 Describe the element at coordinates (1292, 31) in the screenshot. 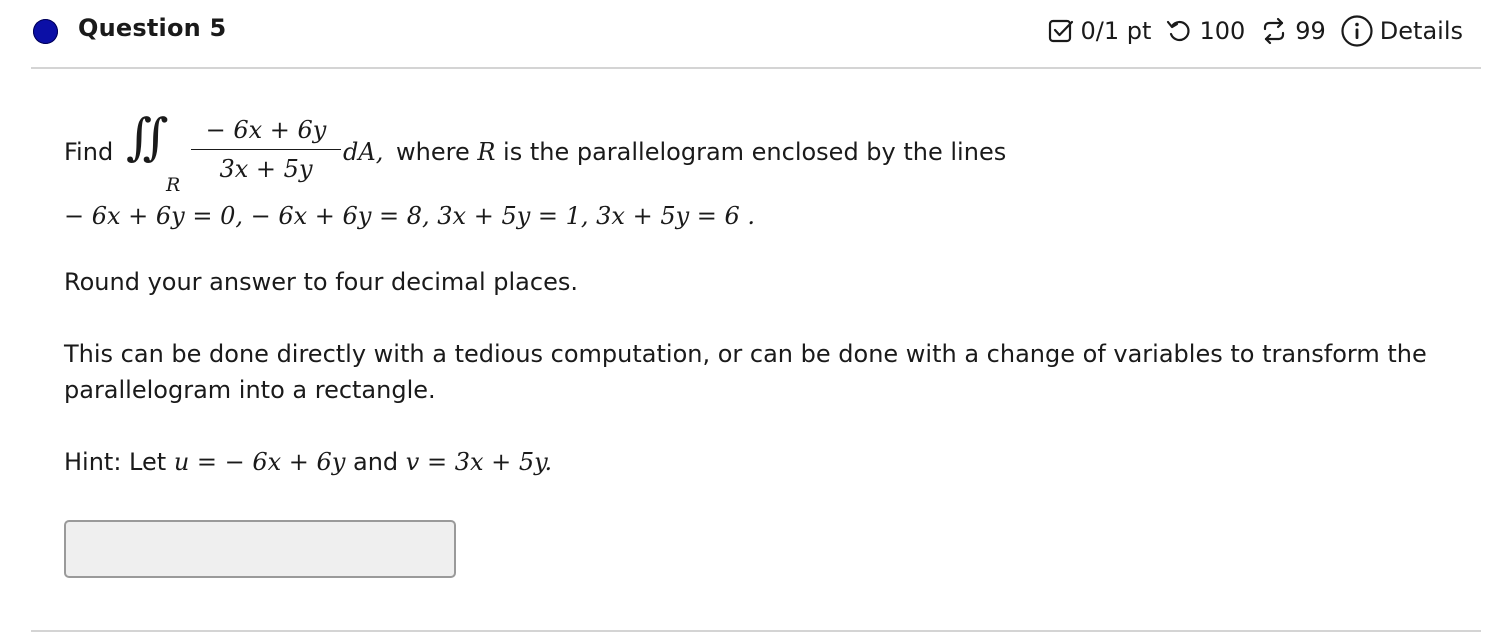

I see `retries-indicator: 99` at that location.